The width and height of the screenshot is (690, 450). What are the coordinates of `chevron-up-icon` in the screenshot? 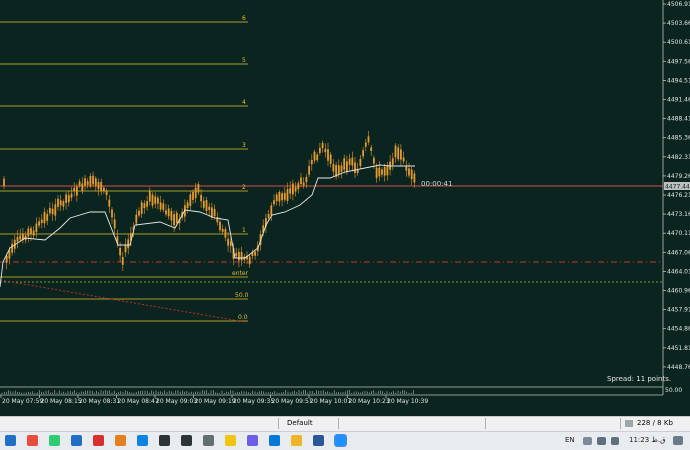 It's located at (587, 441).